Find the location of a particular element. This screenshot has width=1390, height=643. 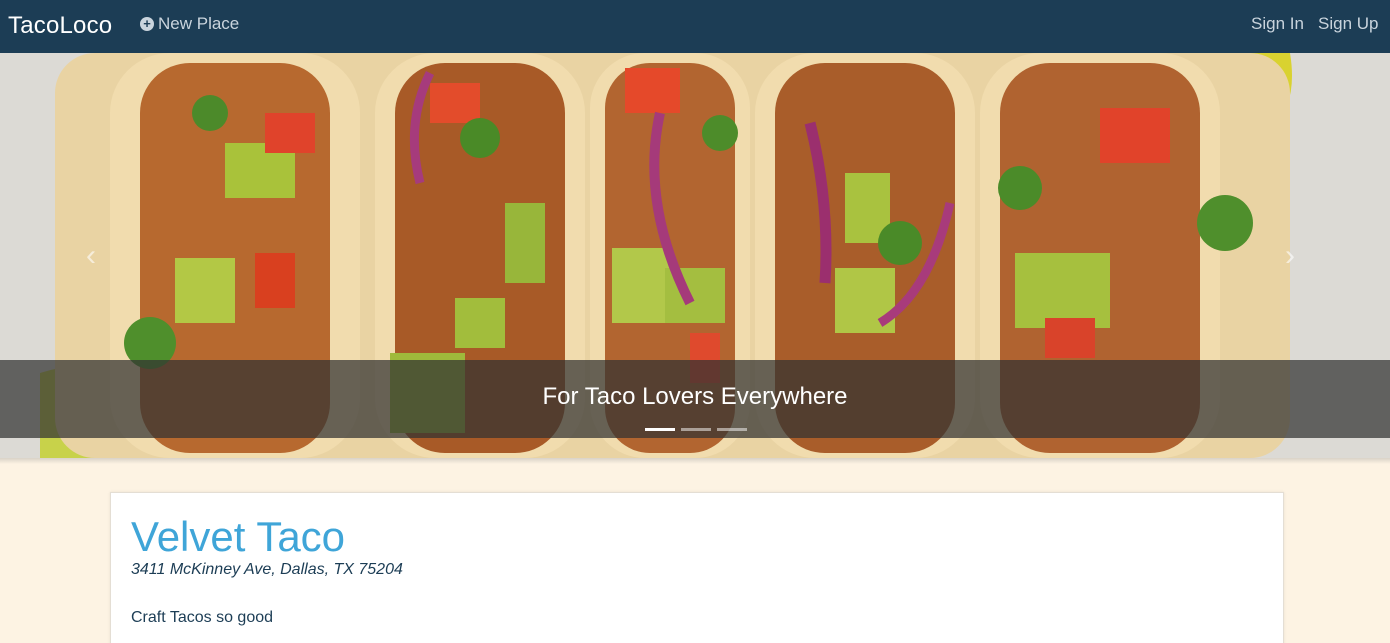

sign-in-link: Sign In is located at coordinates (1277, 24).